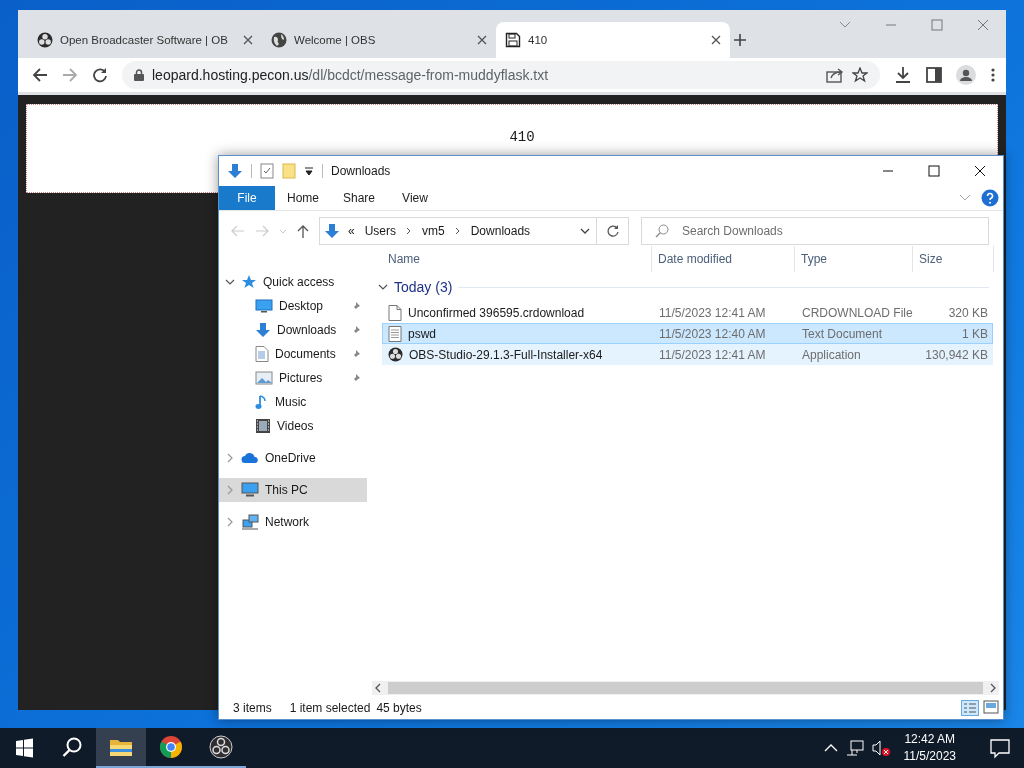 The image size is (1024, 768). Describe the element at coordinates (953, 259) in the screenshot. I see `column-header: Size` at that location.